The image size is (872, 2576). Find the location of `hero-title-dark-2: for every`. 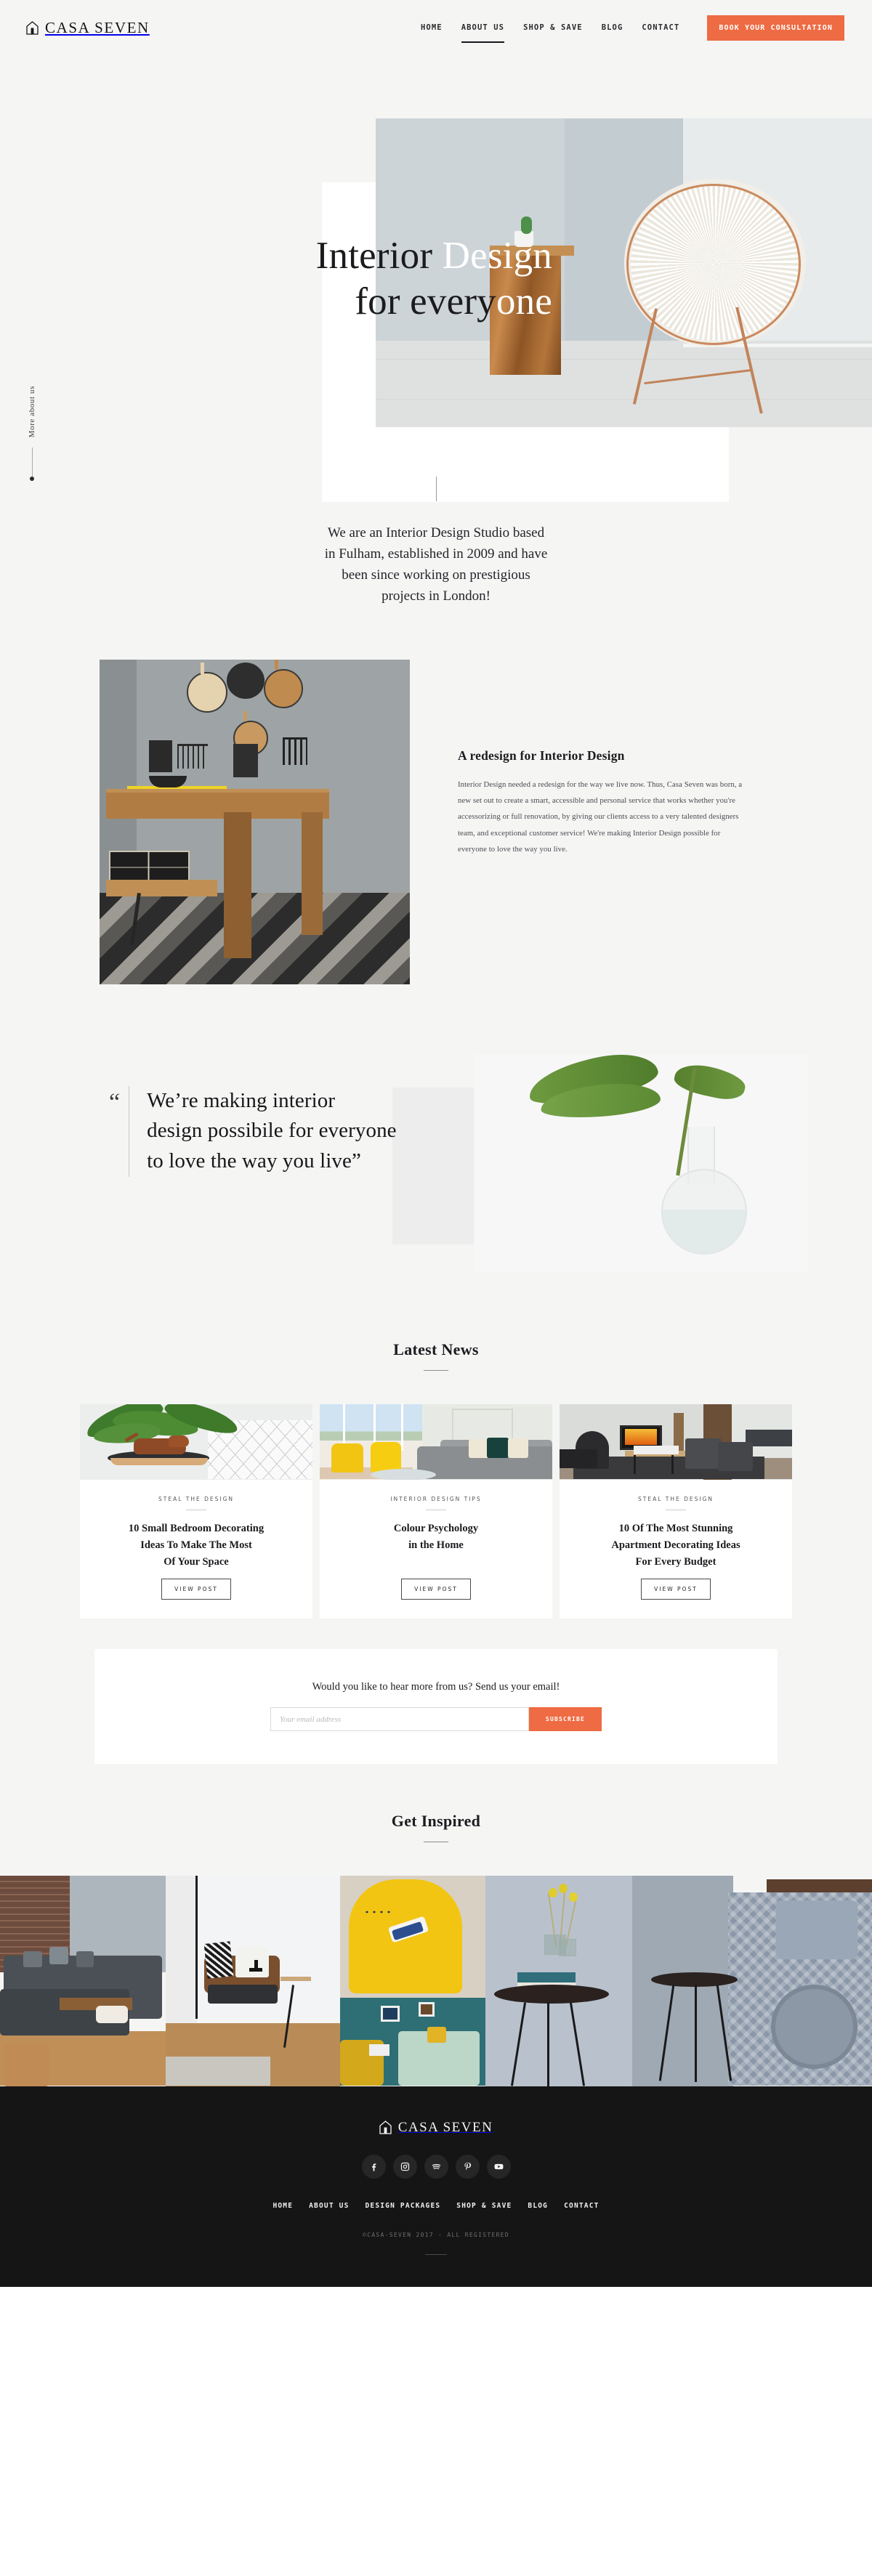

hero-title-dark-2: for every is located at coordinates (425, 301).